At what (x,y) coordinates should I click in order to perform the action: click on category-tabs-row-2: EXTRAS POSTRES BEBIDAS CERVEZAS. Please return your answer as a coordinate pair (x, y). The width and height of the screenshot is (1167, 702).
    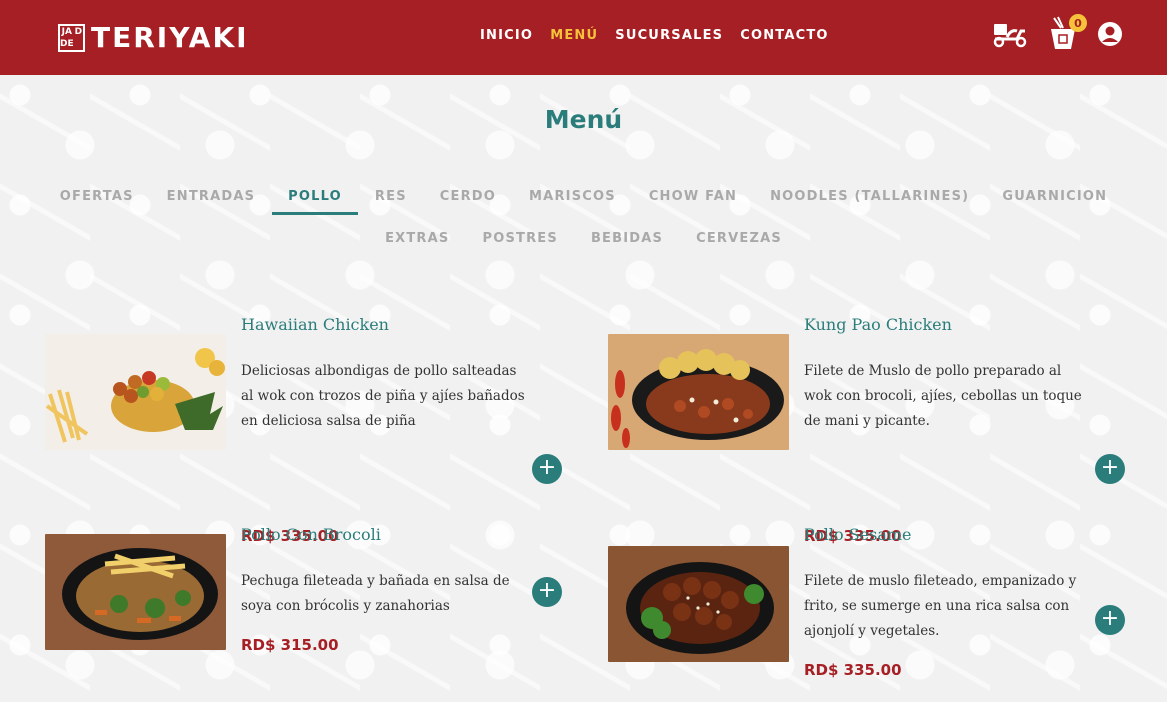
    Looking at the image, I should click on (583, 244).